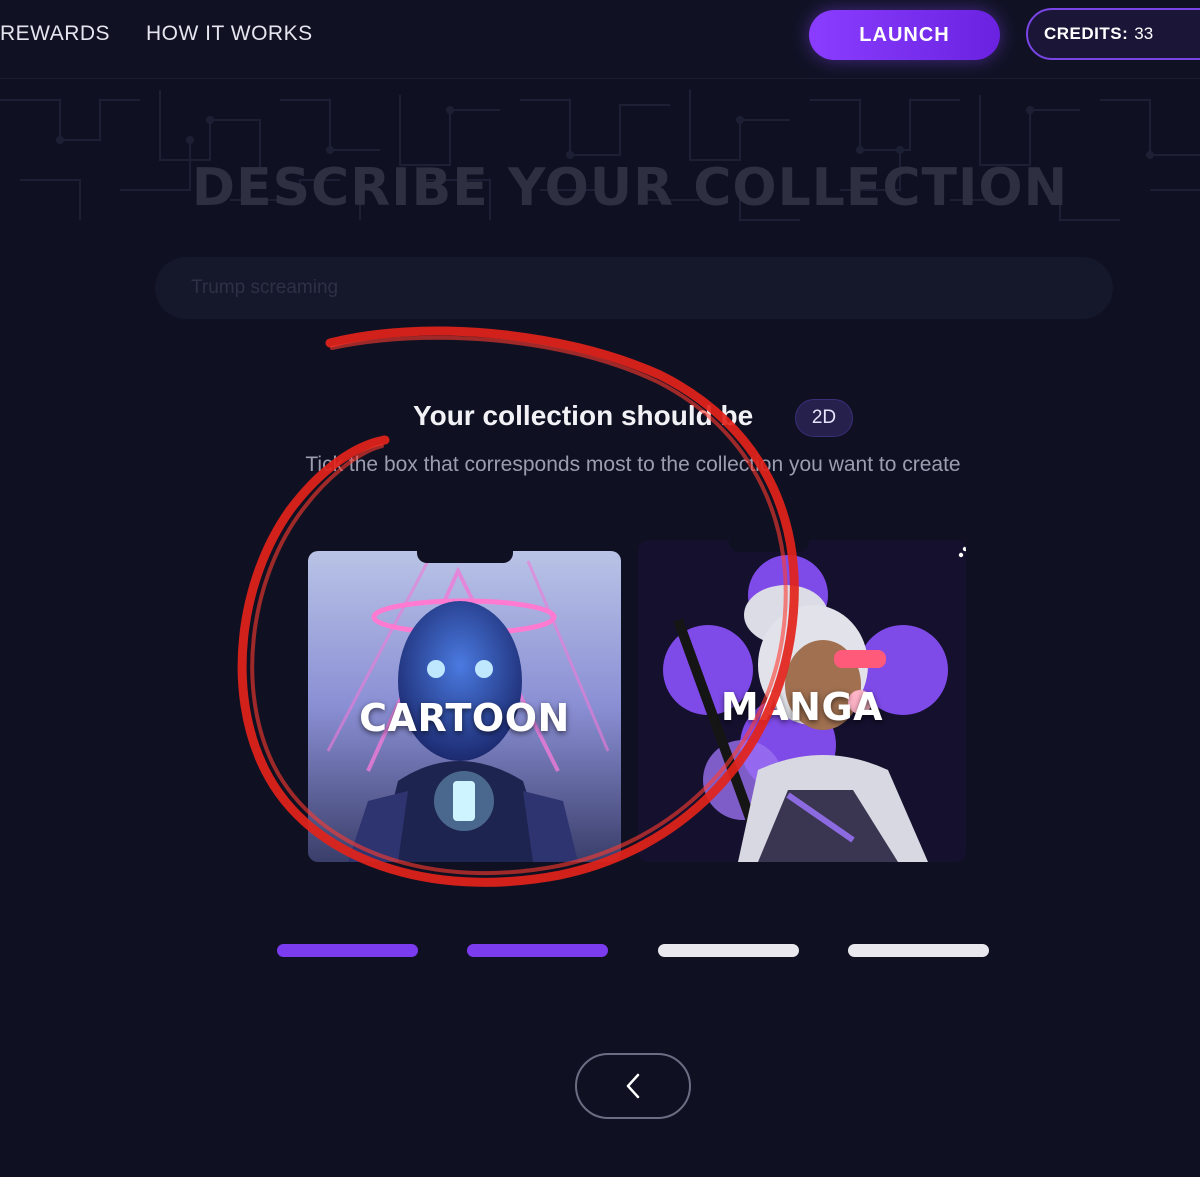 The height and width of the screenshot is (1177, 1200). I want to click on chevron-left-icon, so click(633, 1086).